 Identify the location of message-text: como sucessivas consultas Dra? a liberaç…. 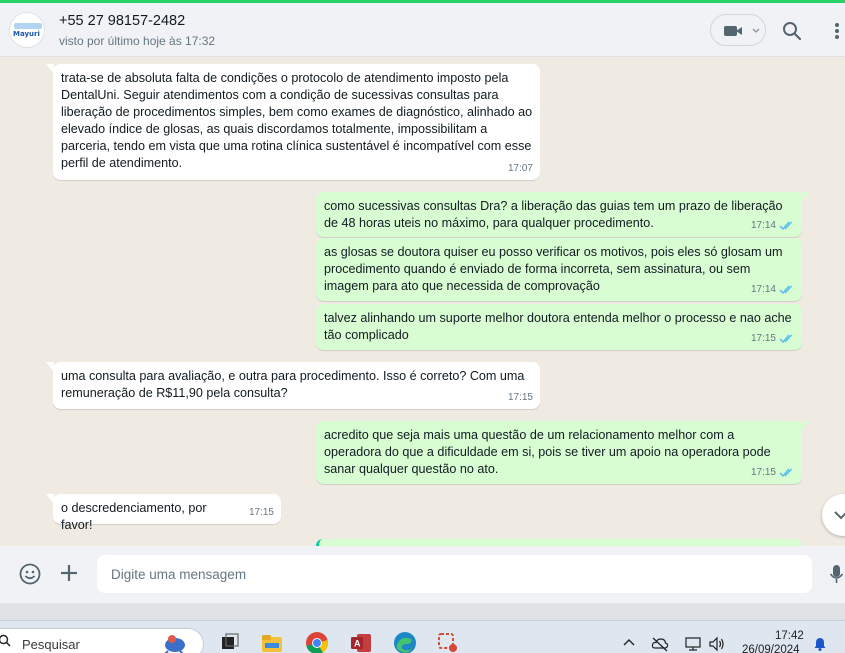
(555, 214).